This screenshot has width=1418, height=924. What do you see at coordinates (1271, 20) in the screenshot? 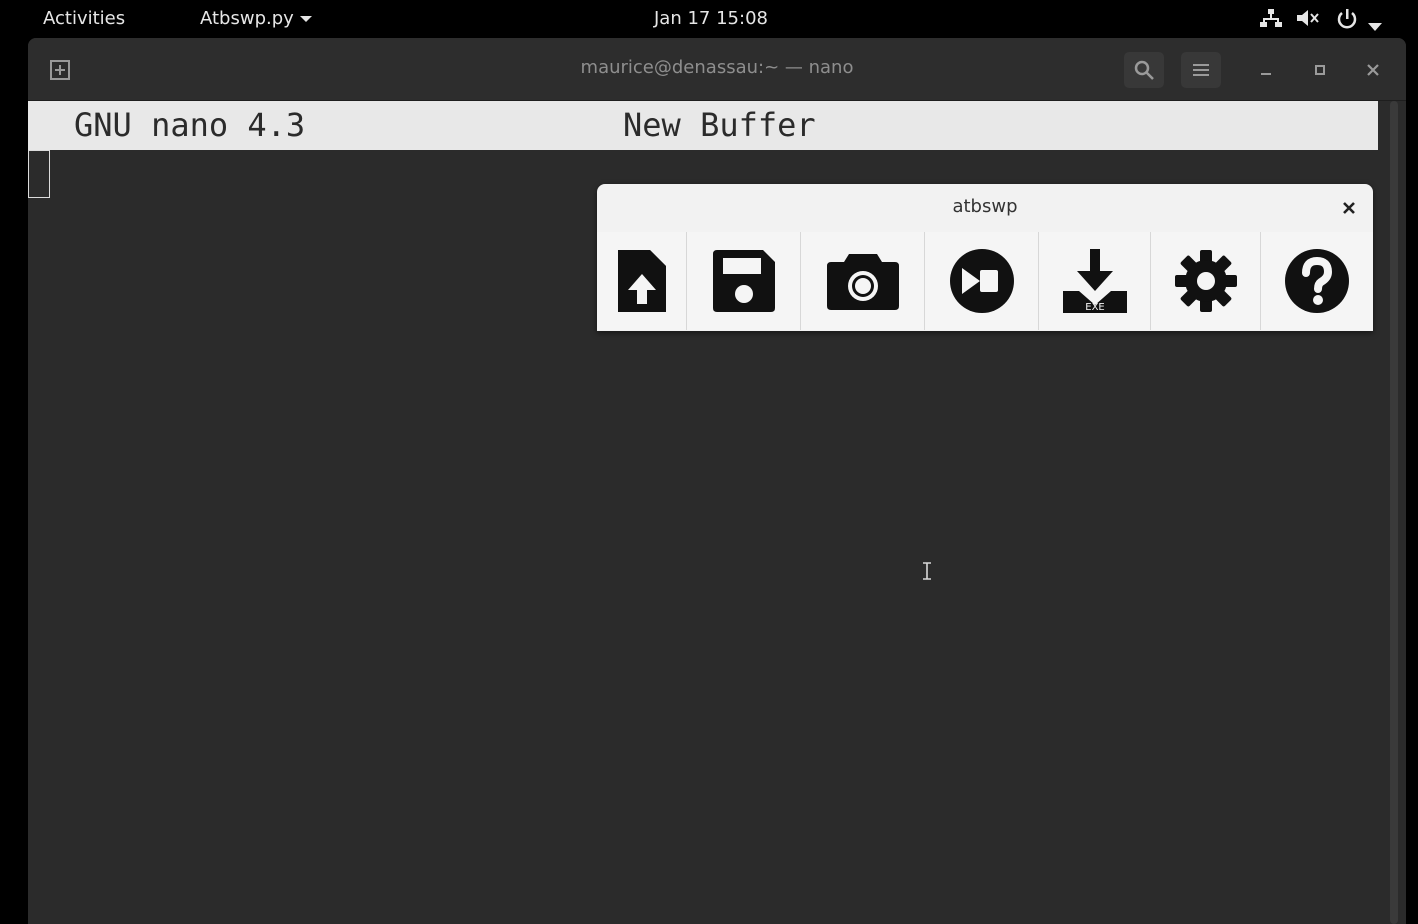
I see `network-icon` at bounding box center [1271, 20].